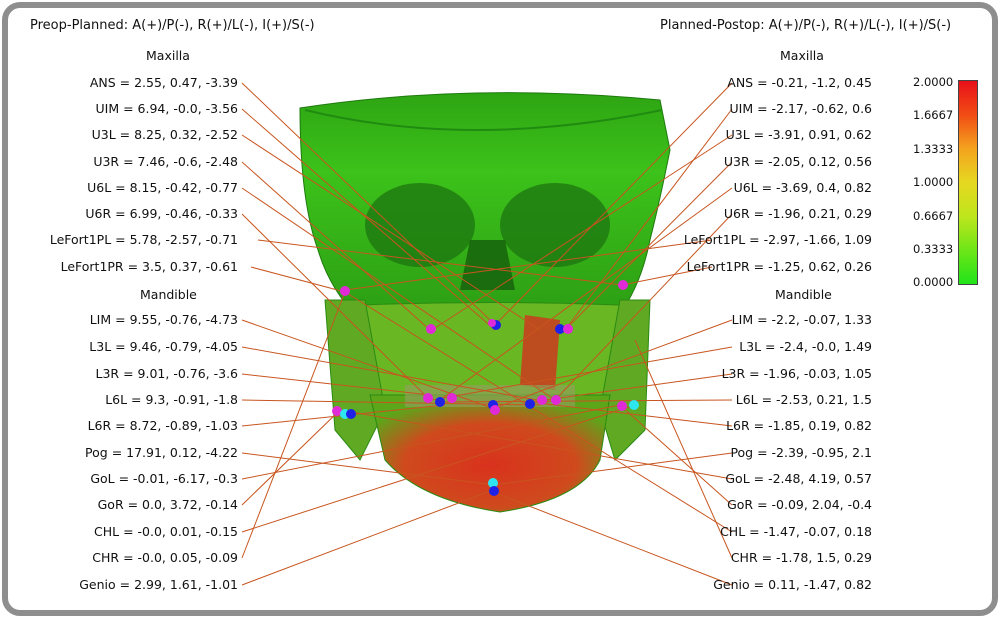 This screenshot has height=618, width=1000. Describe the element at coordinates (777, 239) in the screenshot. I see `right-lefort1pl-value: LeFort1PL = -2.97, -1.66, 1.09` at that location.